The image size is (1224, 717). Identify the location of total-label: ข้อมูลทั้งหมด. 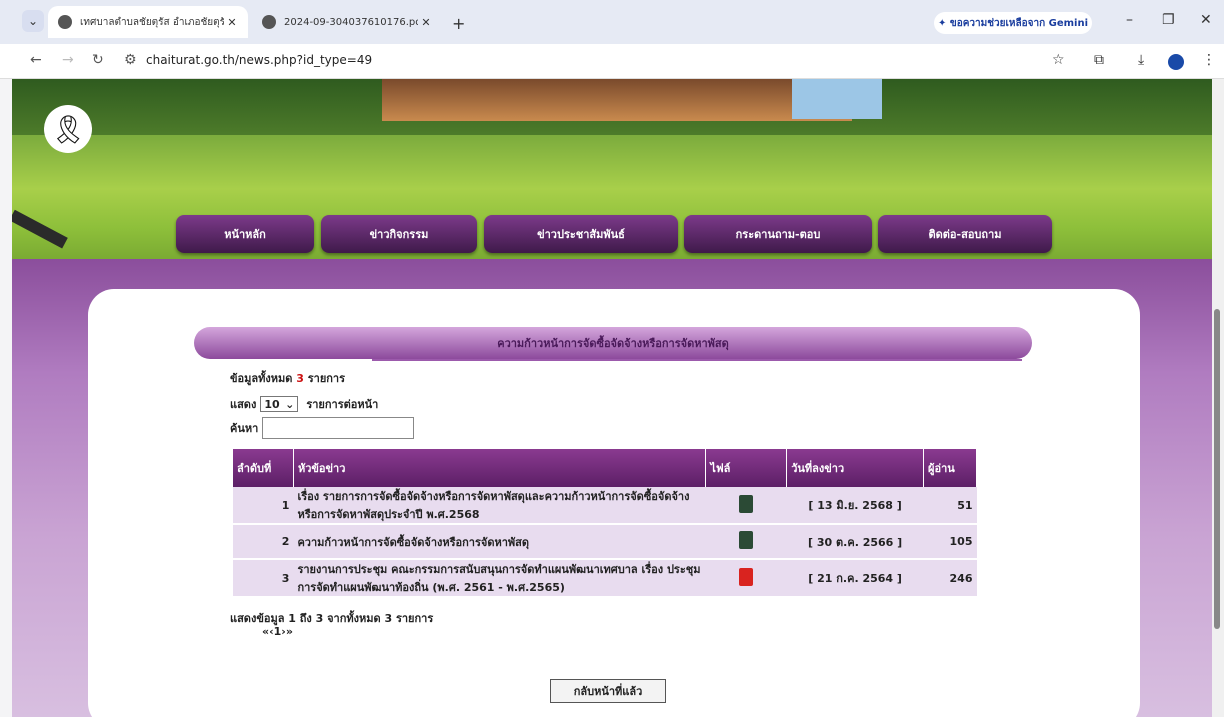
(261, 378).